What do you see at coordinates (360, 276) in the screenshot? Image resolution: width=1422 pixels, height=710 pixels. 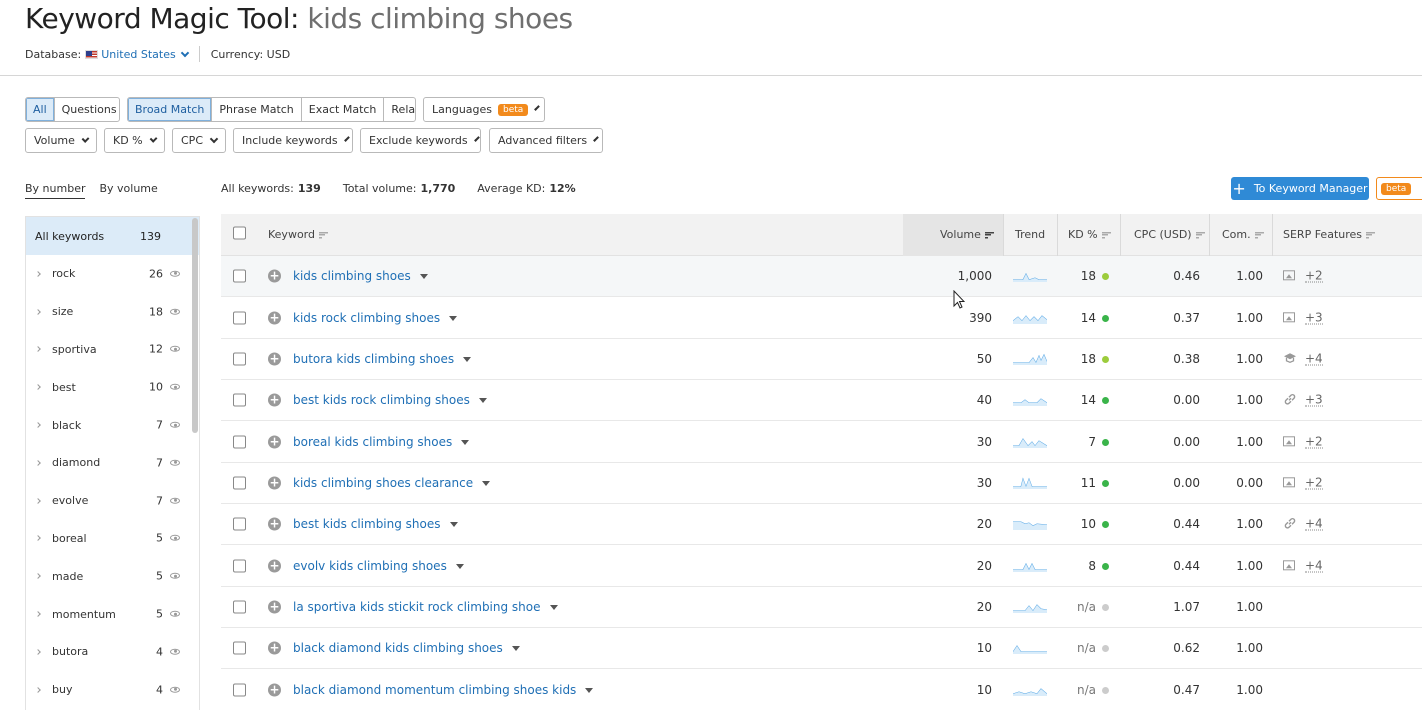 I see `keyword-link: kids climbing shoes` at bounding box center [360, 276].